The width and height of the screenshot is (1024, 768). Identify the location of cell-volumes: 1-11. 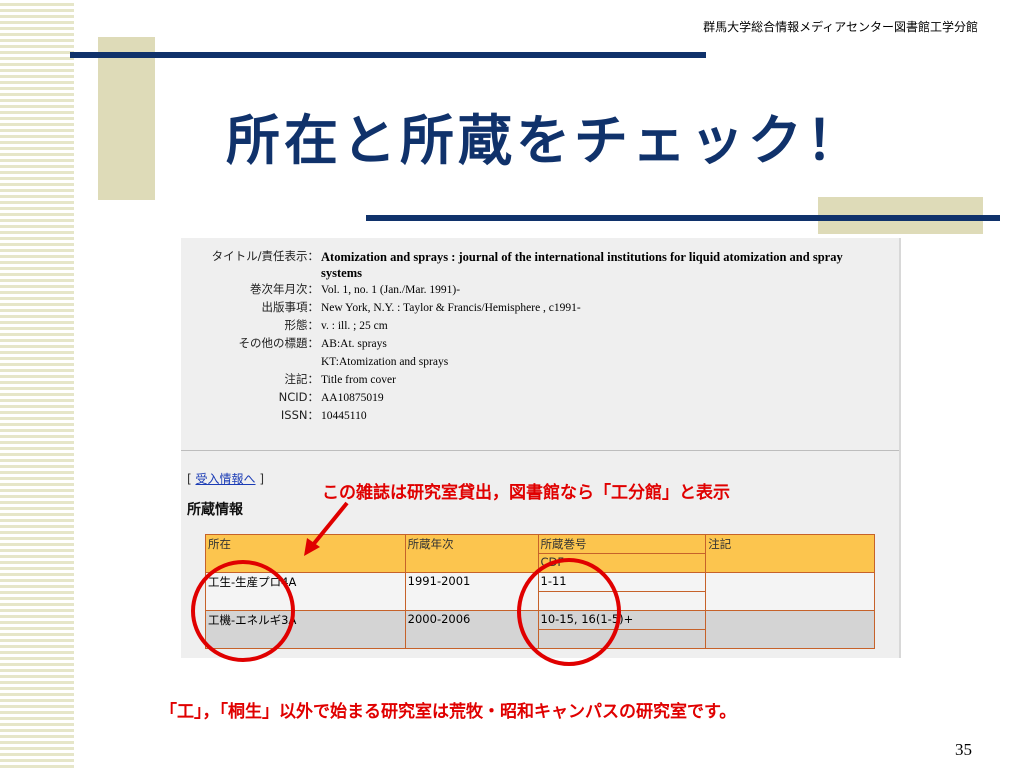
(622, 582).